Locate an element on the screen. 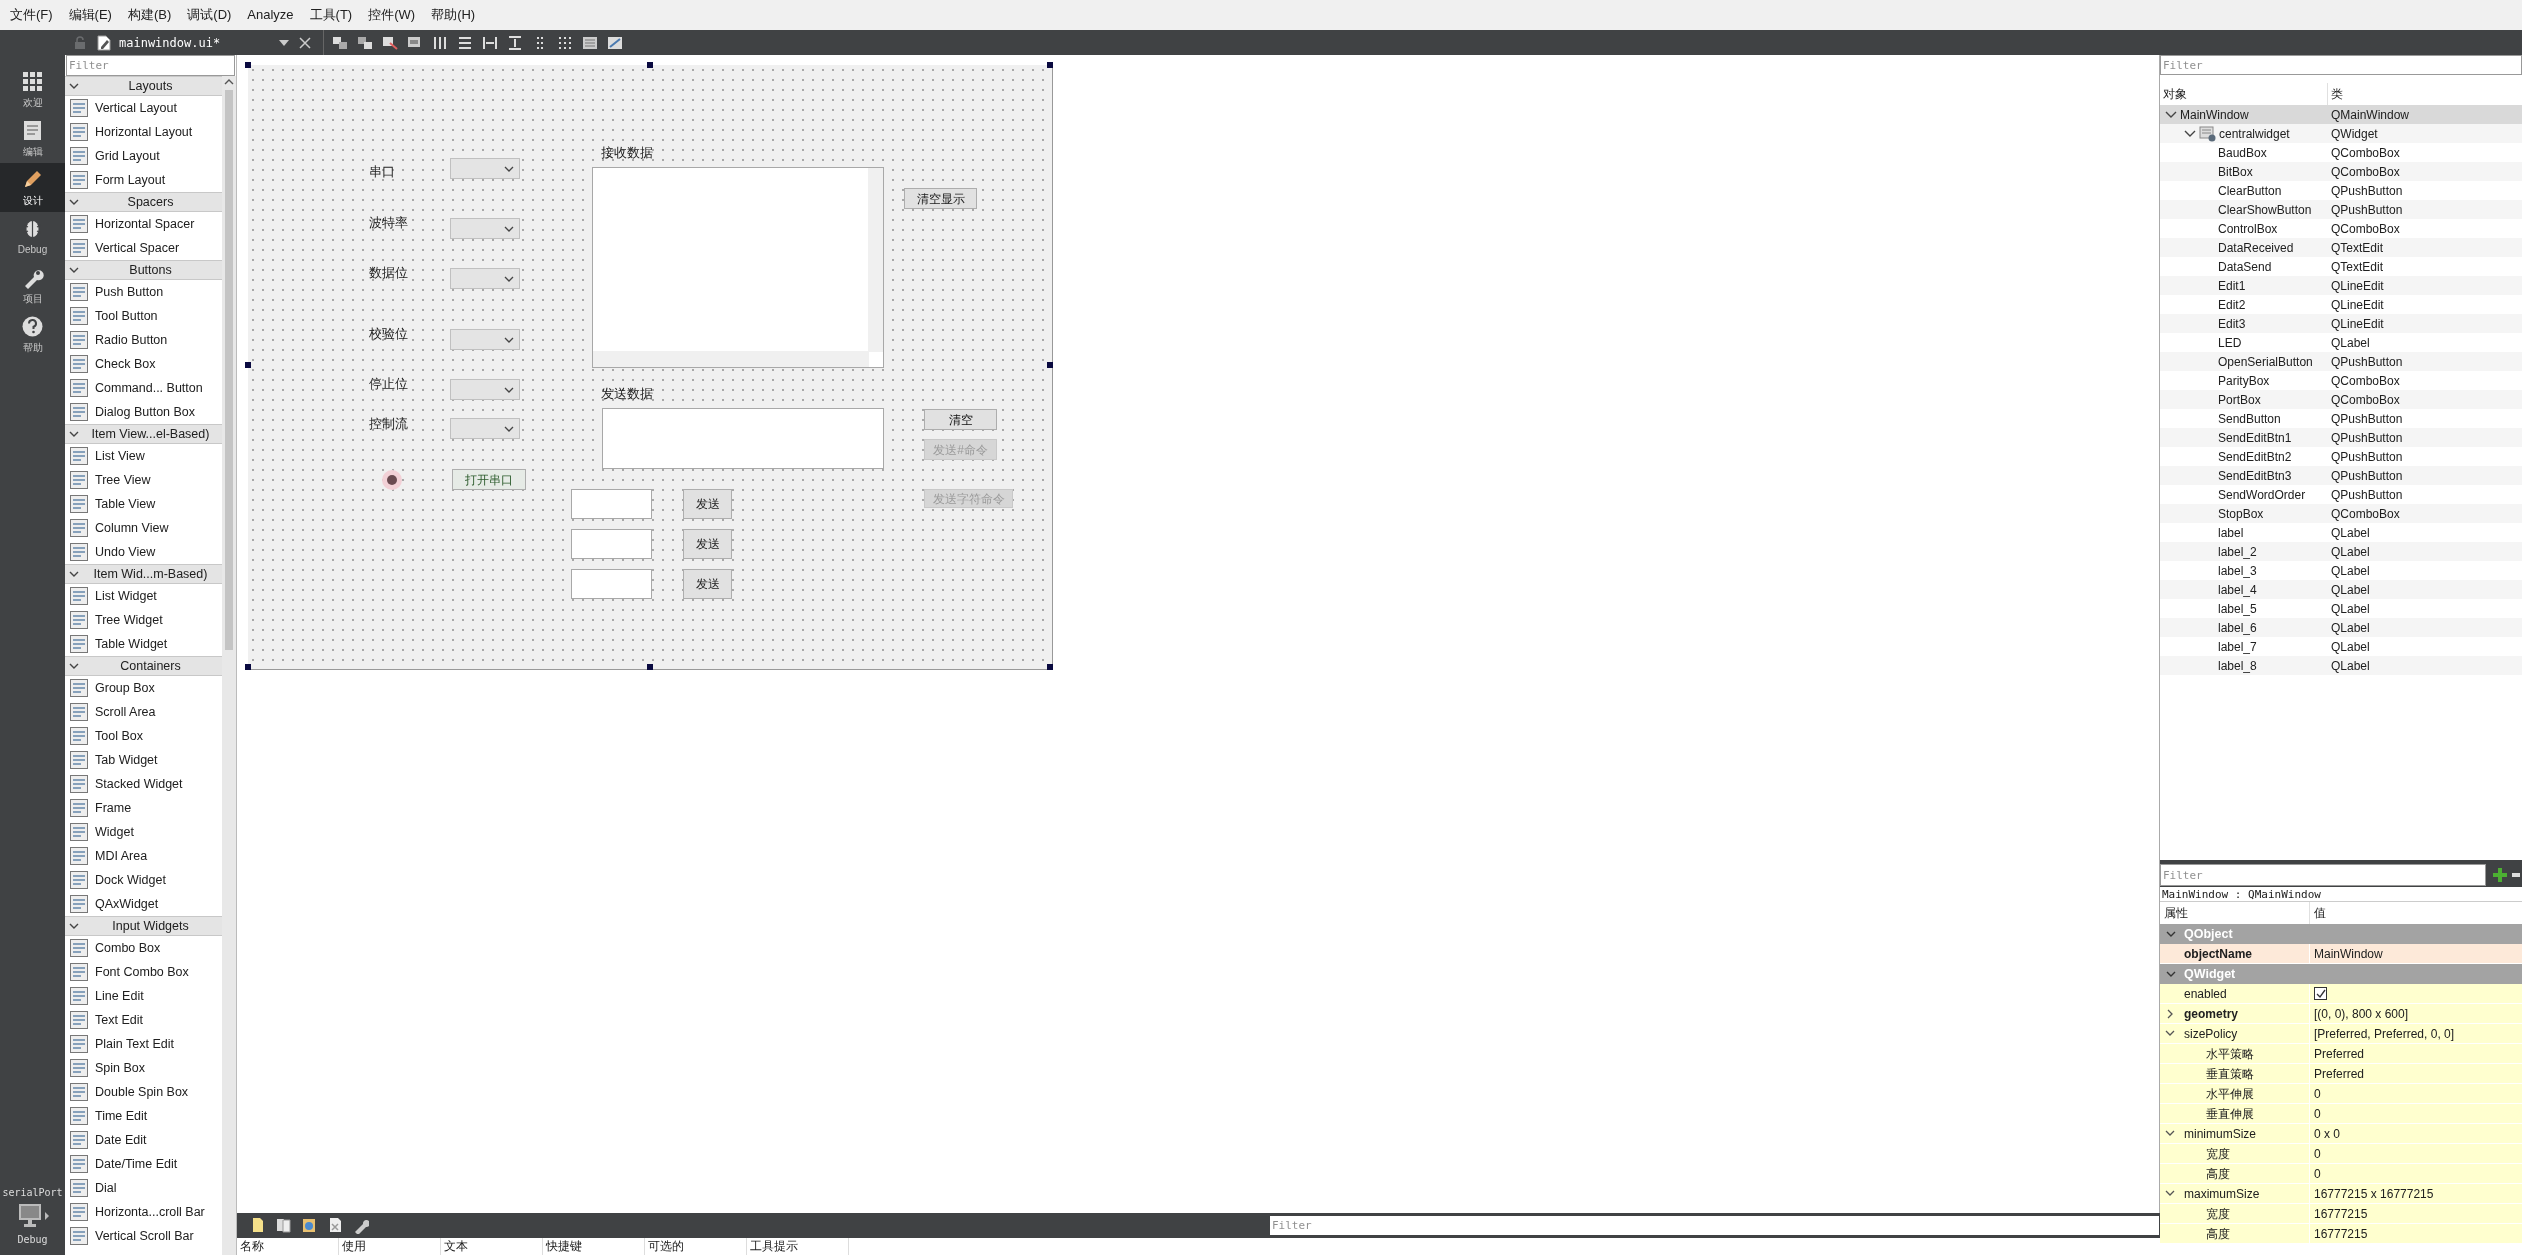 This screenshot has width=2522, height=1255. category-header: Layouts is located at coordinates (143, 86).